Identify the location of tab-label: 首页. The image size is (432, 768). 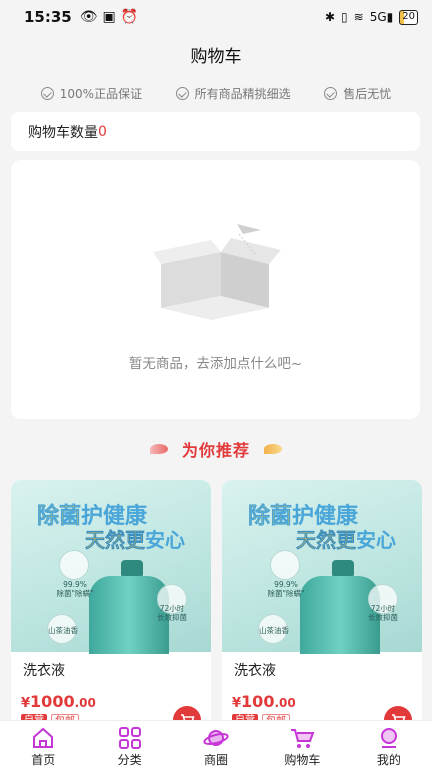
(43, 760).